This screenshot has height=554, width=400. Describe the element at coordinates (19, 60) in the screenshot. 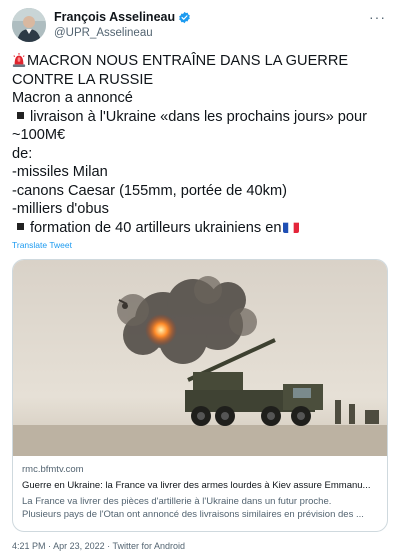

I see `rotating-light-emoji-icon` at that location.